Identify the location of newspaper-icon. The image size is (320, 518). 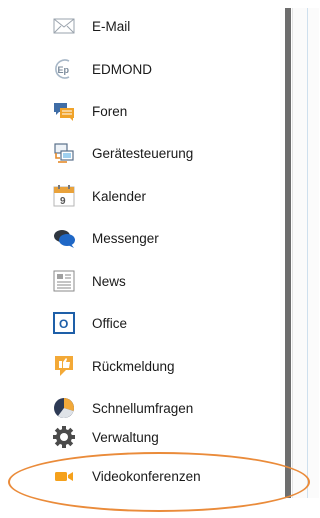
(64, 281).